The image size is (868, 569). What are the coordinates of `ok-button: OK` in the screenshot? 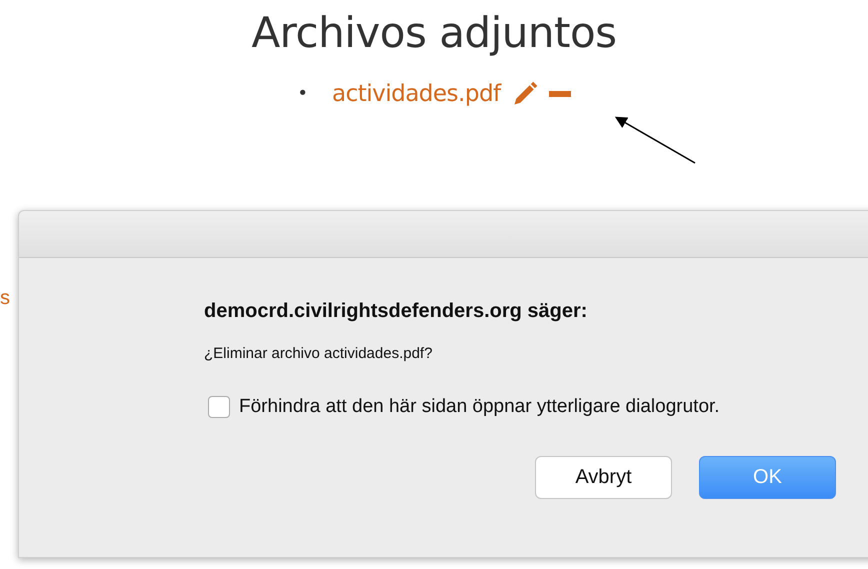 It's located at (767, 477).